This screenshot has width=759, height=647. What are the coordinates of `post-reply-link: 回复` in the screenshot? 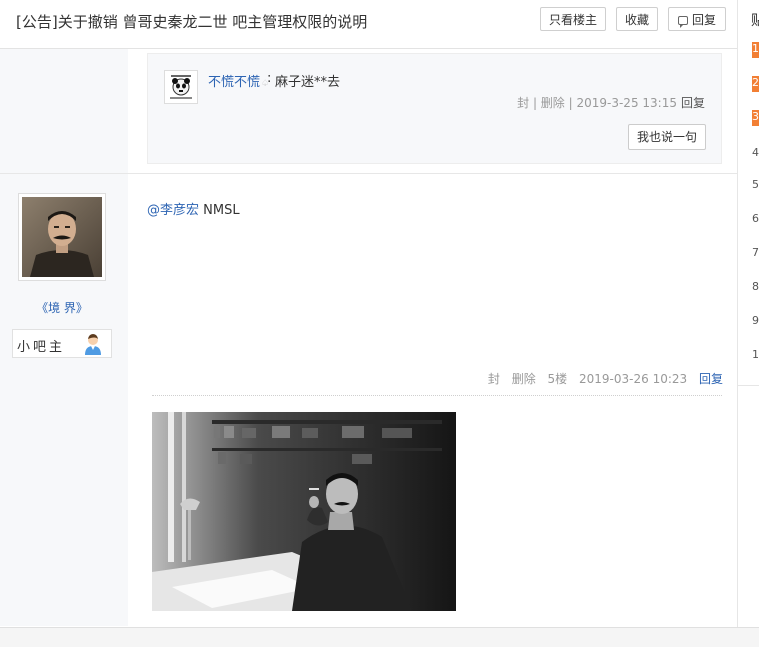 It's located at (711, 379).